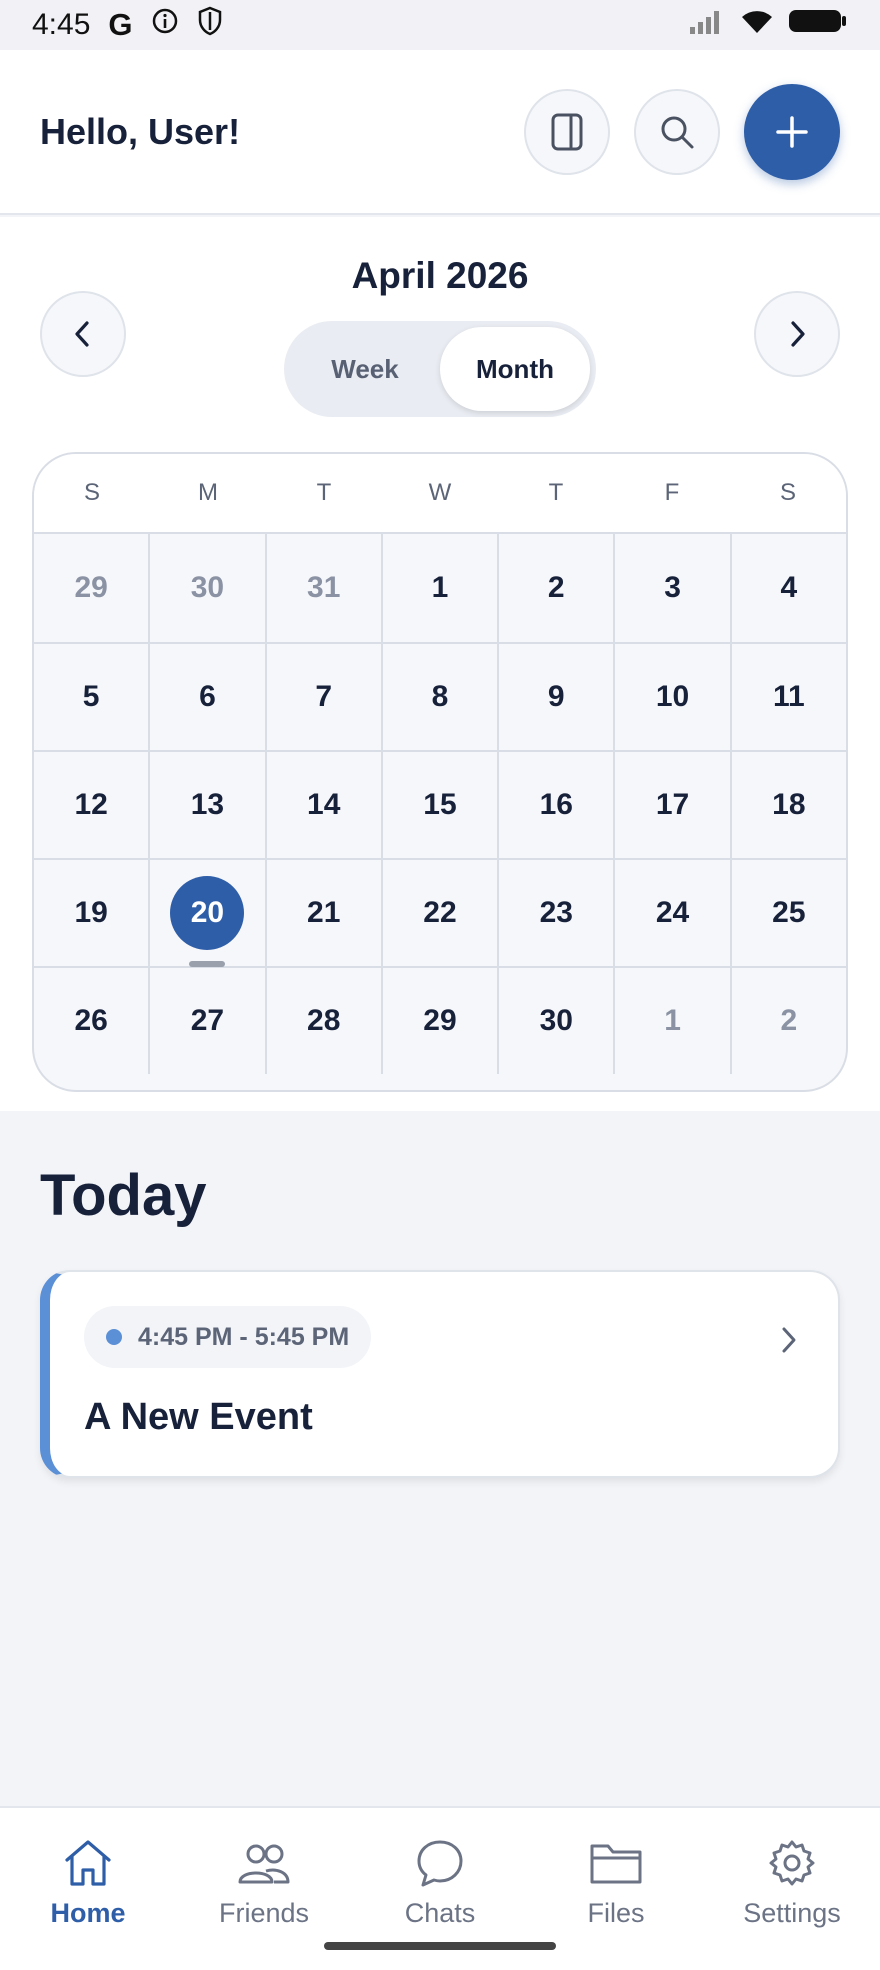 The width and height of the screenshot is (880, 1970). I want to click on calendar-day: 3, so click(671, 588).